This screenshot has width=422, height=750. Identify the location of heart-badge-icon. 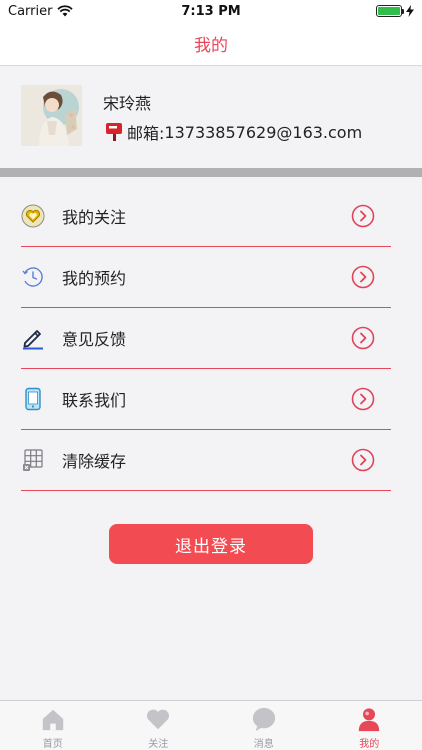
(33, 216).